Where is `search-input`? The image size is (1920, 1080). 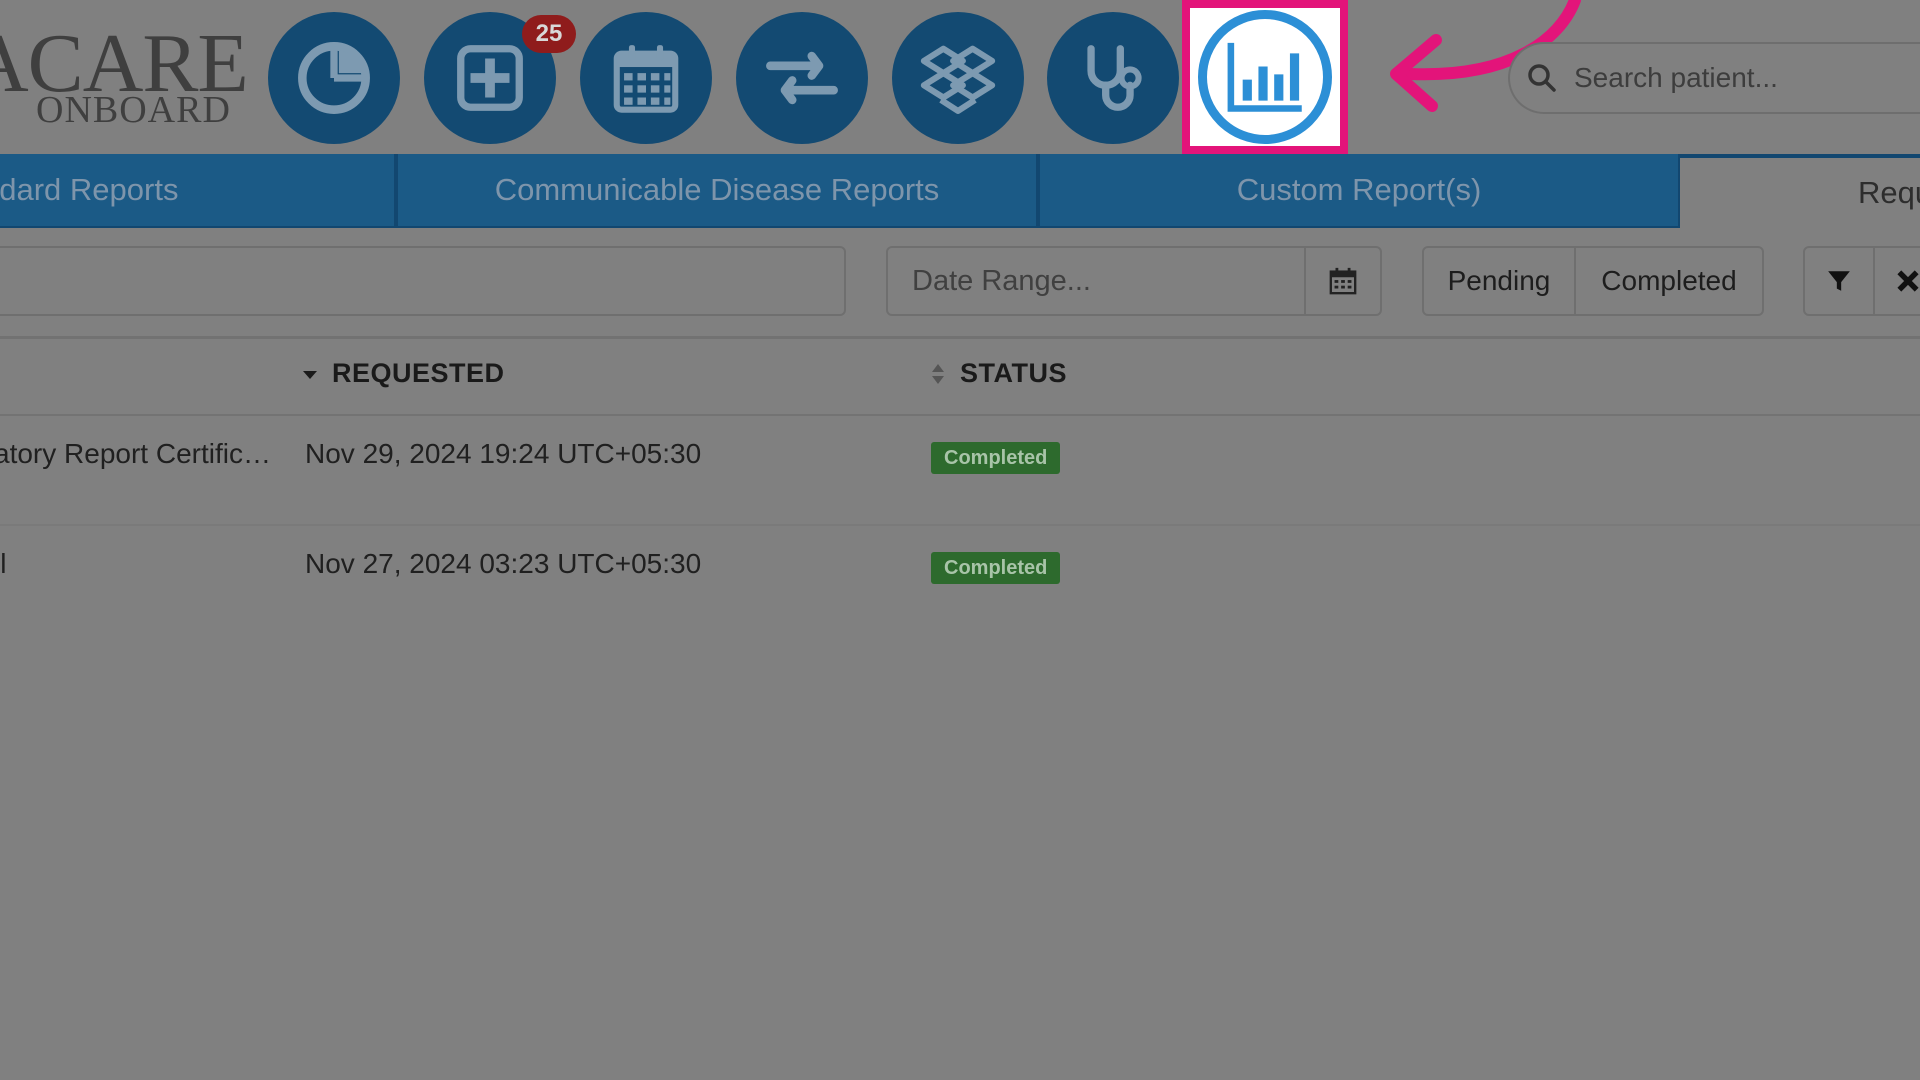 search-input is located at coordinates (1747, 78).